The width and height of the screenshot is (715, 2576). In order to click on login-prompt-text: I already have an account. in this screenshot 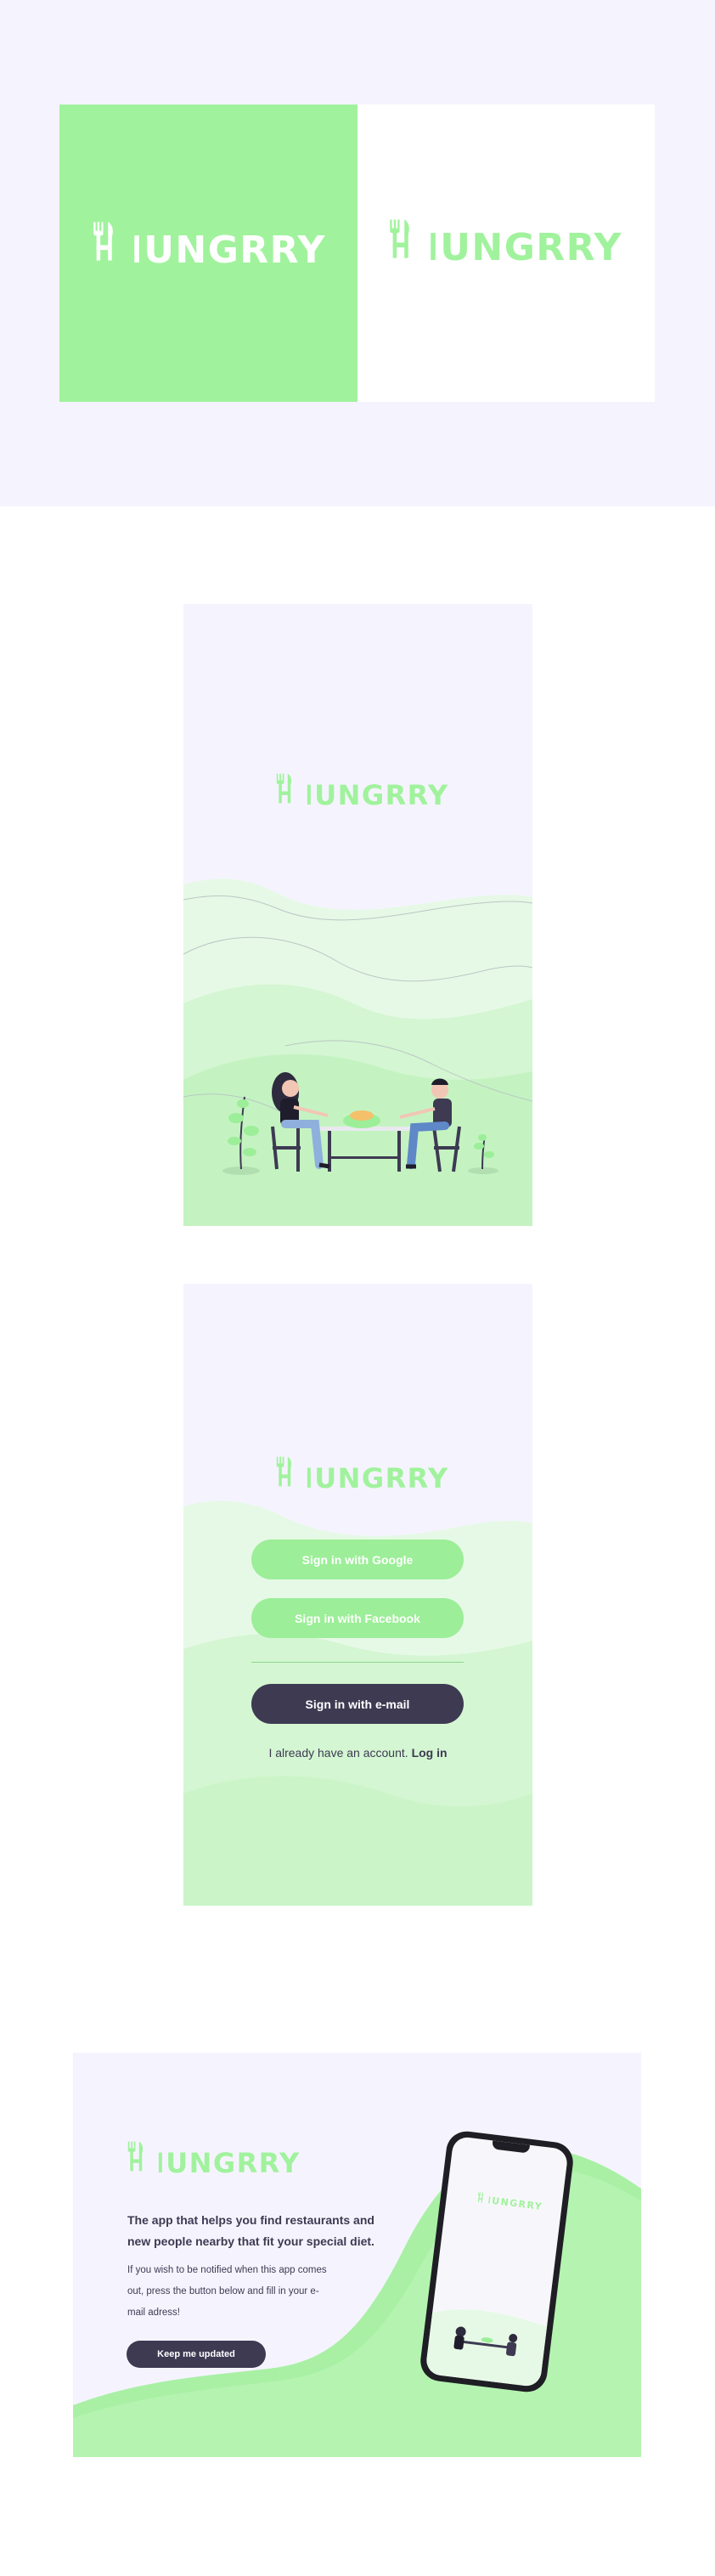, I will do `click(338, 1753)`.